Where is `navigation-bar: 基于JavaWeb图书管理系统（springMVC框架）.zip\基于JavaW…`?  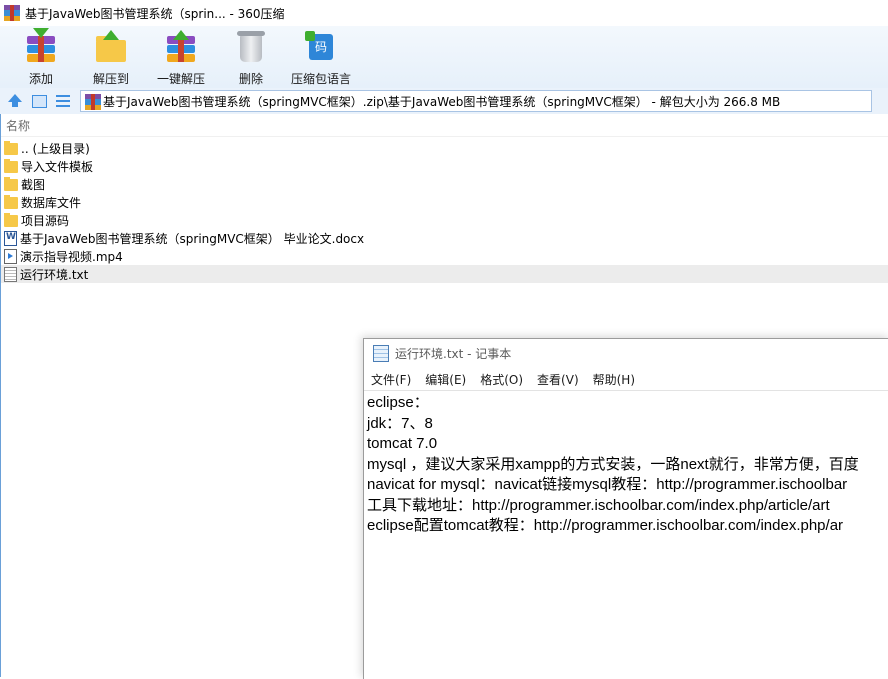 navigation-bar: 基于JavaWeb图书管理系统（springMVC框架）.zip\基于JavaW… is located at coordinates (444, 101).